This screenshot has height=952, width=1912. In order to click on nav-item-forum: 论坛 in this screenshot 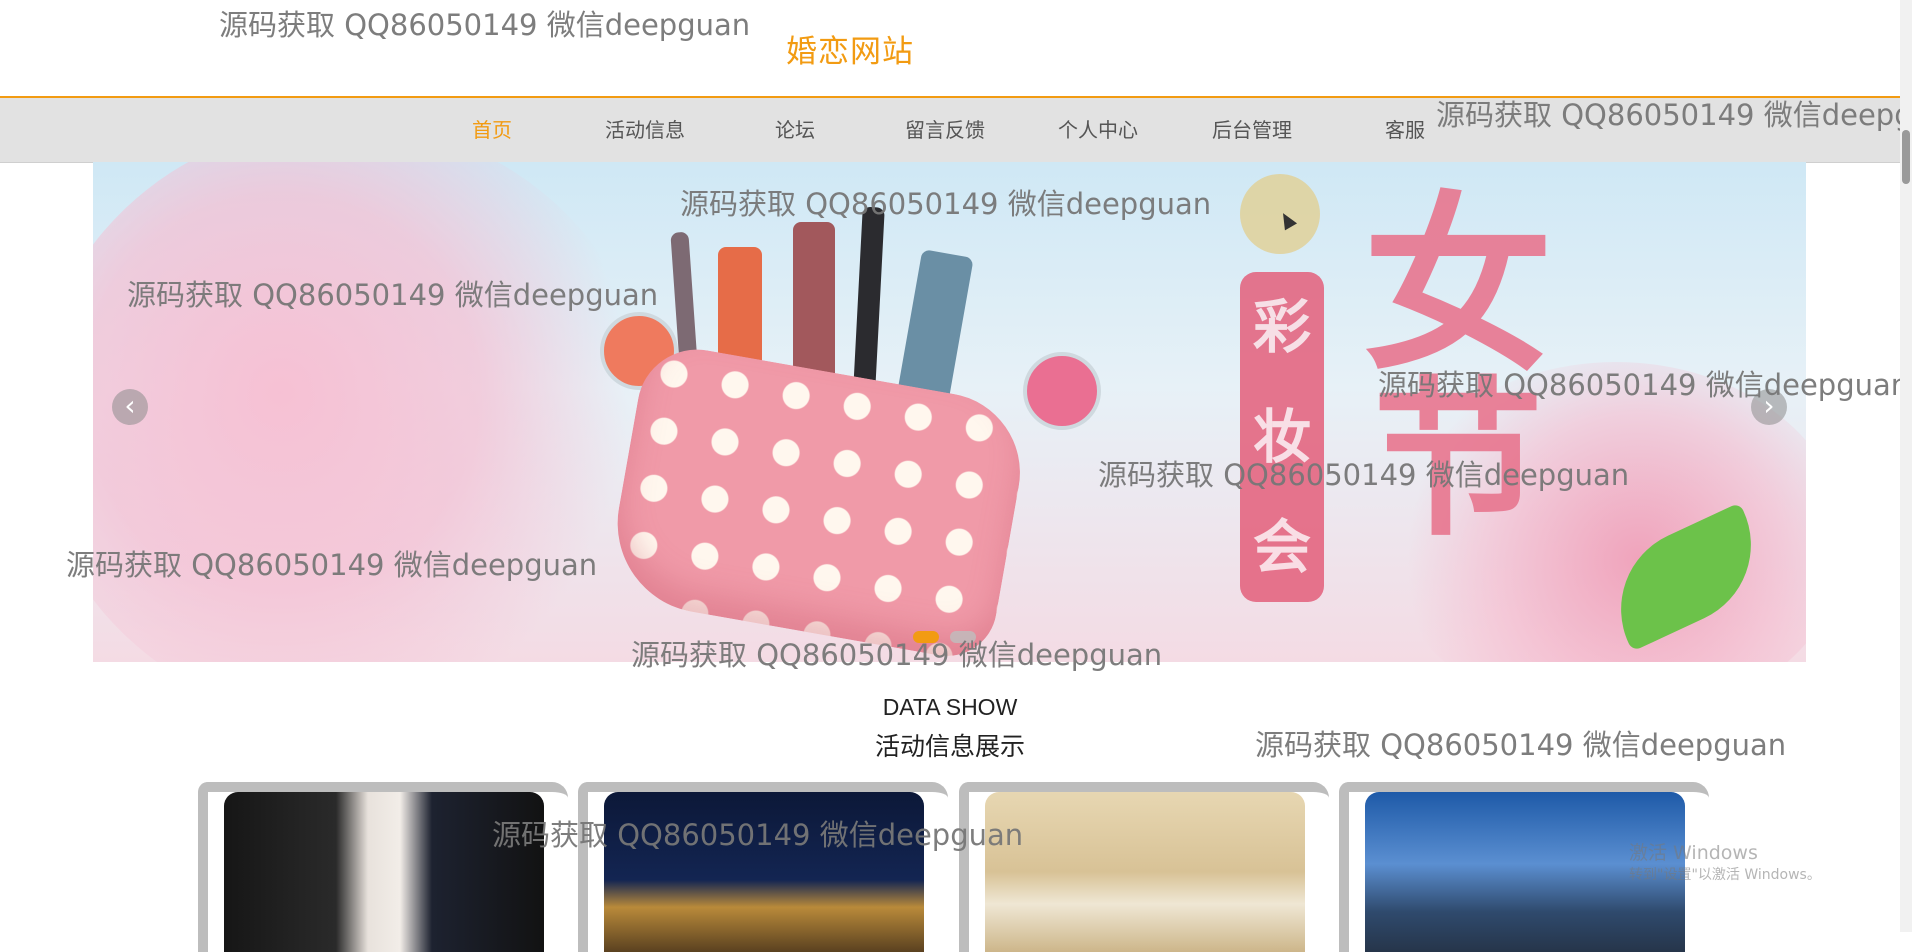, I will do `click(795, 130)`.